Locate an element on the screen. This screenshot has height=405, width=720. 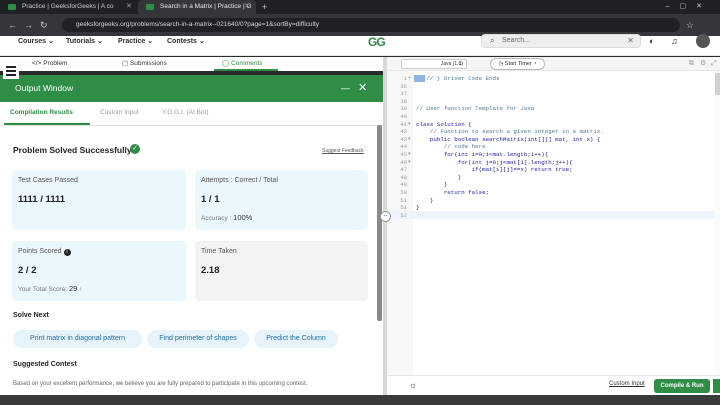
line-number: 42 is located at coordinates (403, 132).